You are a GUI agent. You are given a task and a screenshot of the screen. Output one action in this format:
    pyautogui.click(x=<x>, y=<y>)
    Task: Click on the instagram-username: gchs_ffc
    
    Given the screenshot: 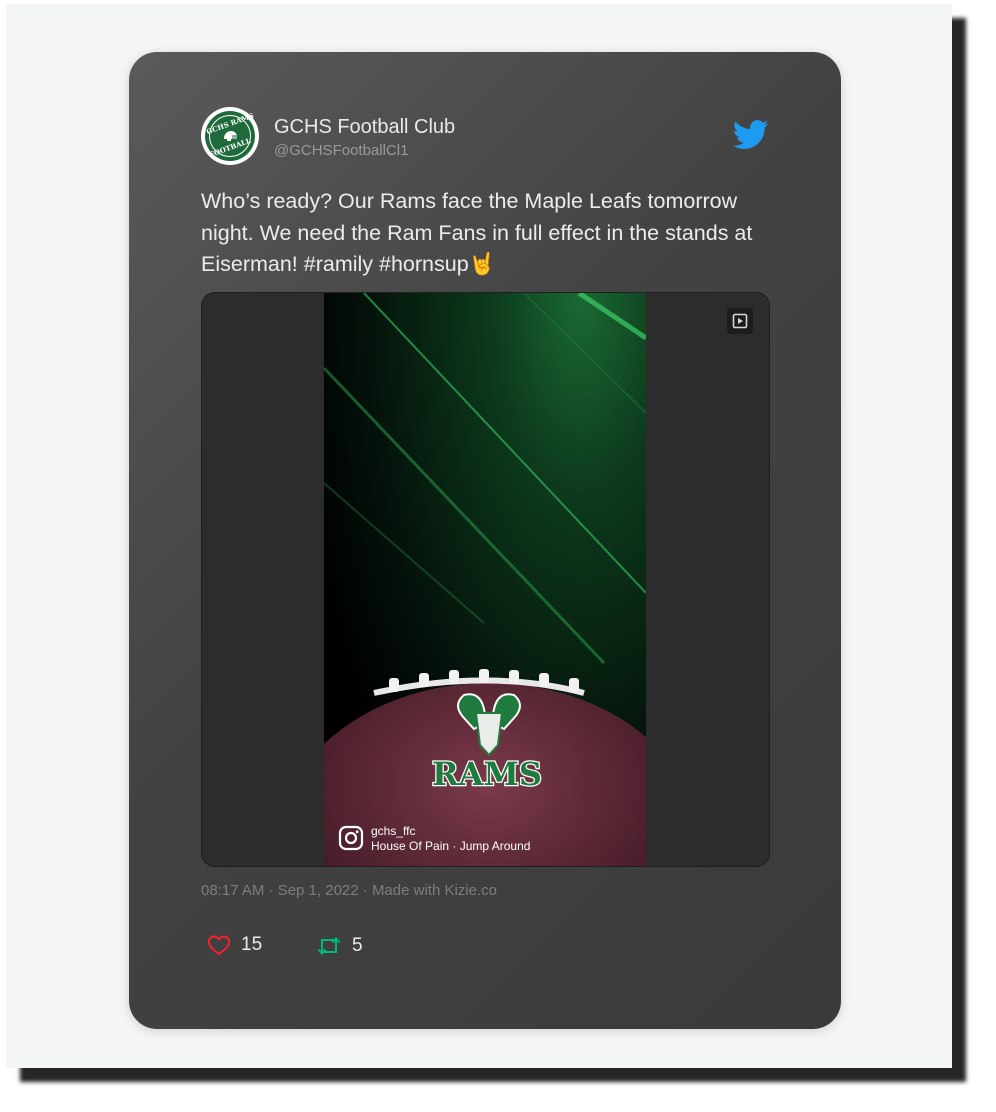 What is the action you would take?
    pyautogui.click(x=393, y=831)
    